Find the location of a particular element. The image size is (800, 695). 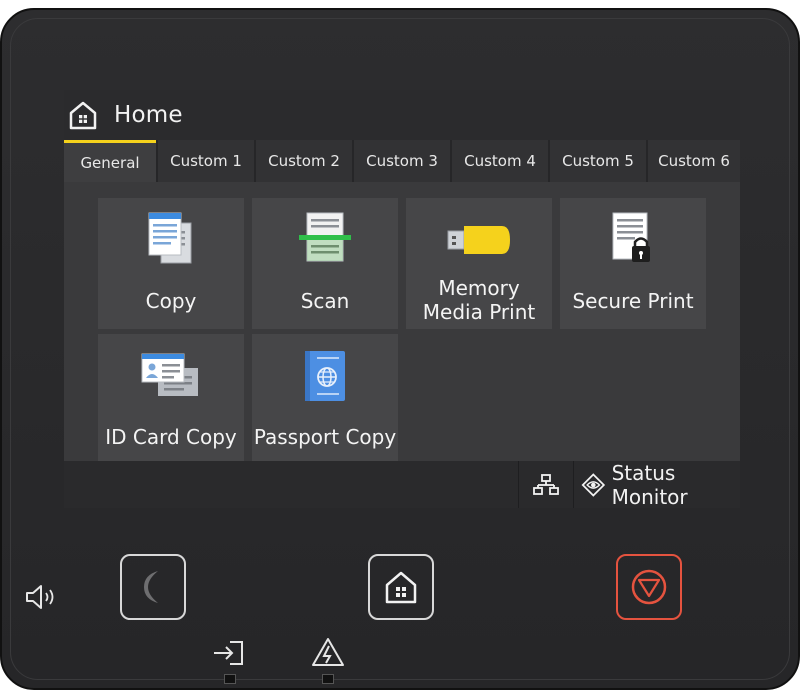

scan-button: Scan is located at coordinates (325, 263).